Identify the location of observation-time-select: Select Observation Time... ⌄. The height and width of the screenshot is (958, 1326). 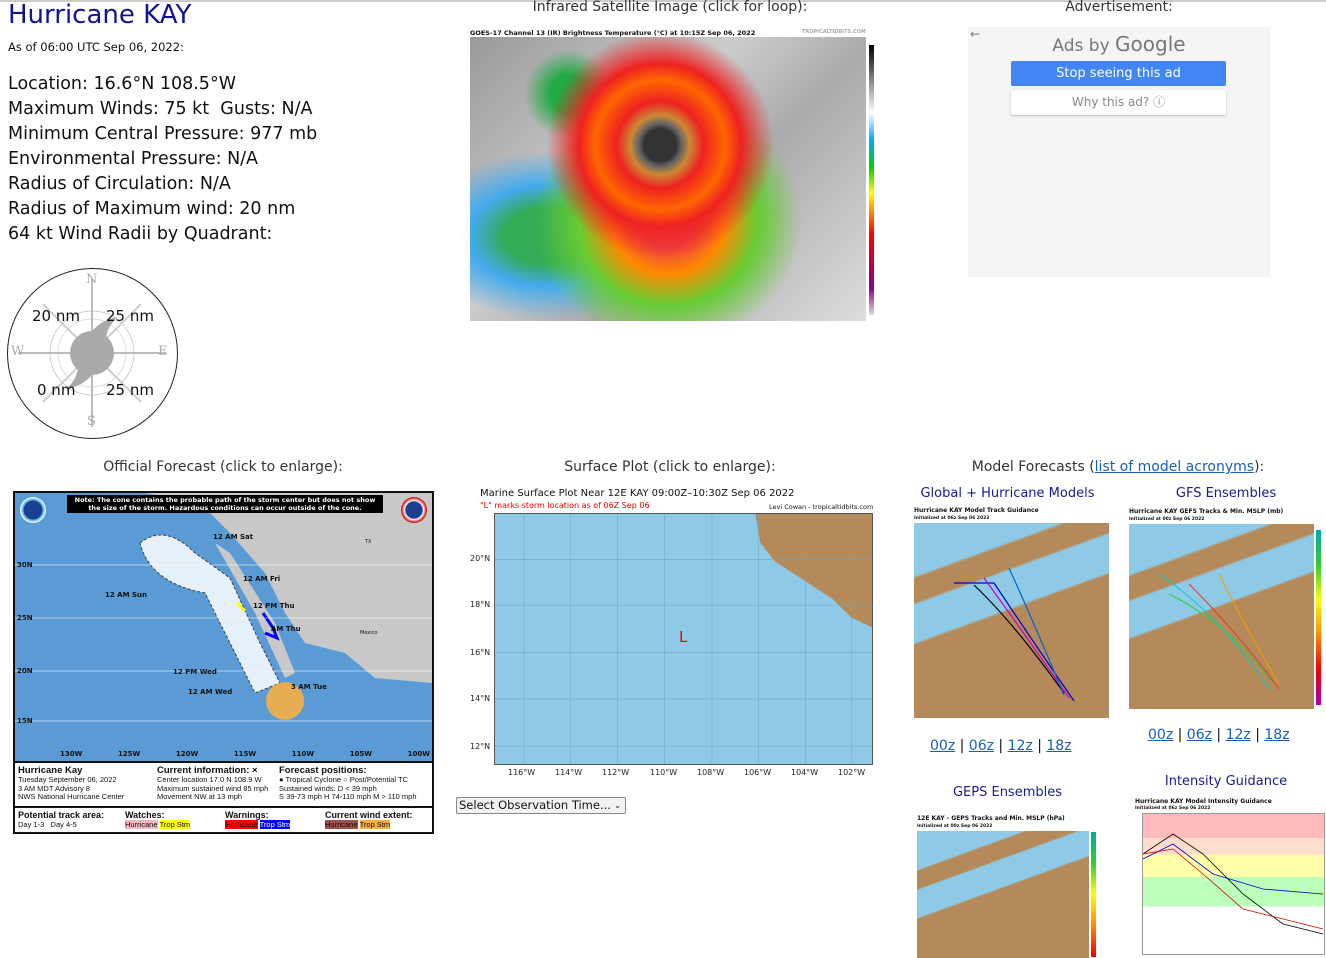
(541, 805).